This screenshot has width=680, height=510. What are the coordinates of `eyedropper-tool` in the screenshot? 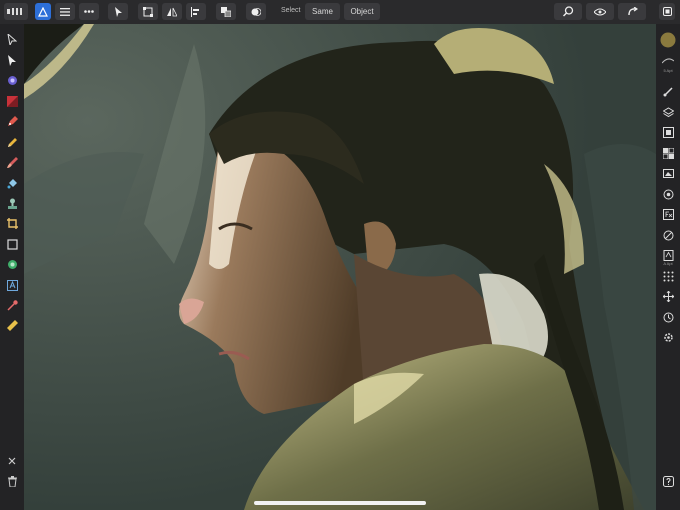 It's located at (12, 305).